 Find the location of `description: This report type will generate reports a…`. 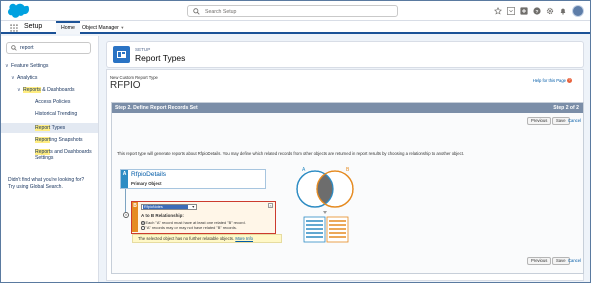

description: This report type will generate reports a… is located at coordinates (291, 153).